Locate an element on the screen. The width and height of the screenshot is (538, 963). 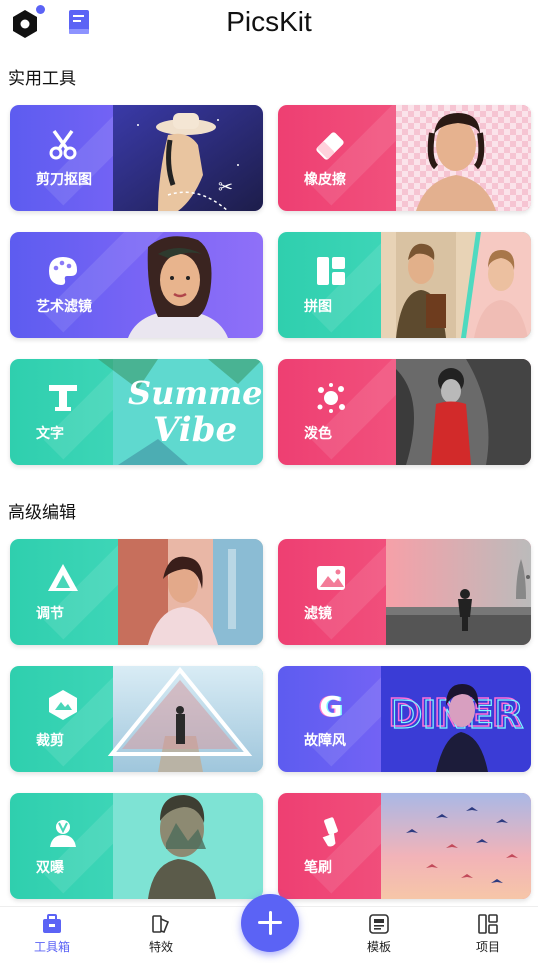
create-fab-button is located at coordinates (270, 923).